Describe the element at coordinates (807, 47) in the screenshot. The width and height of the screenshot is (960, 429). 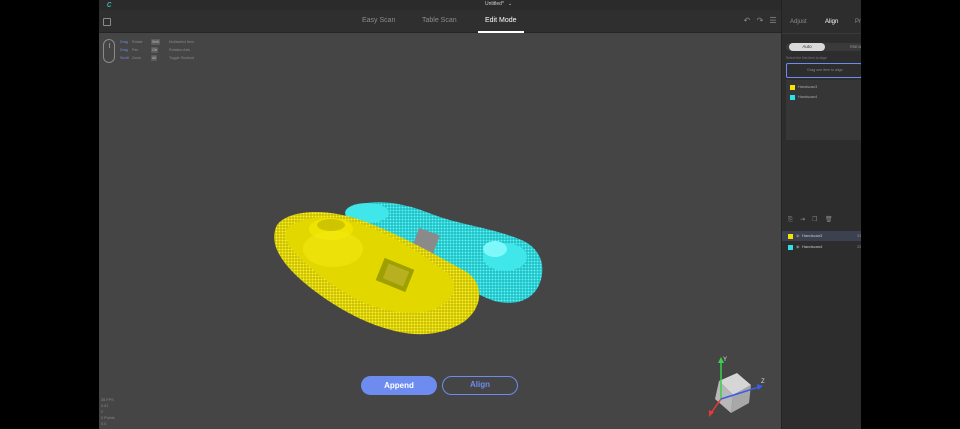
I see `mode-auto-option: Auto` at that location.